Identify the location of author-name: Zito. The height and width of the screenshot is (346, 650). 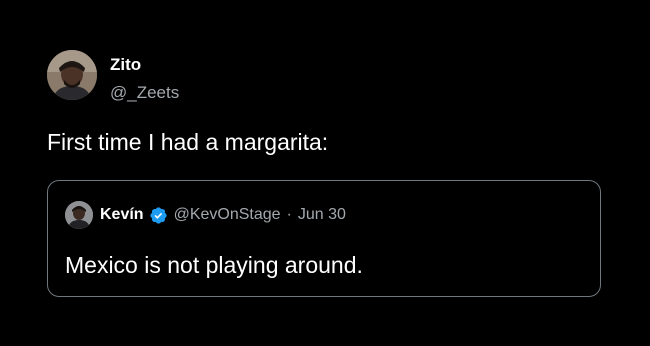
(125, 65).